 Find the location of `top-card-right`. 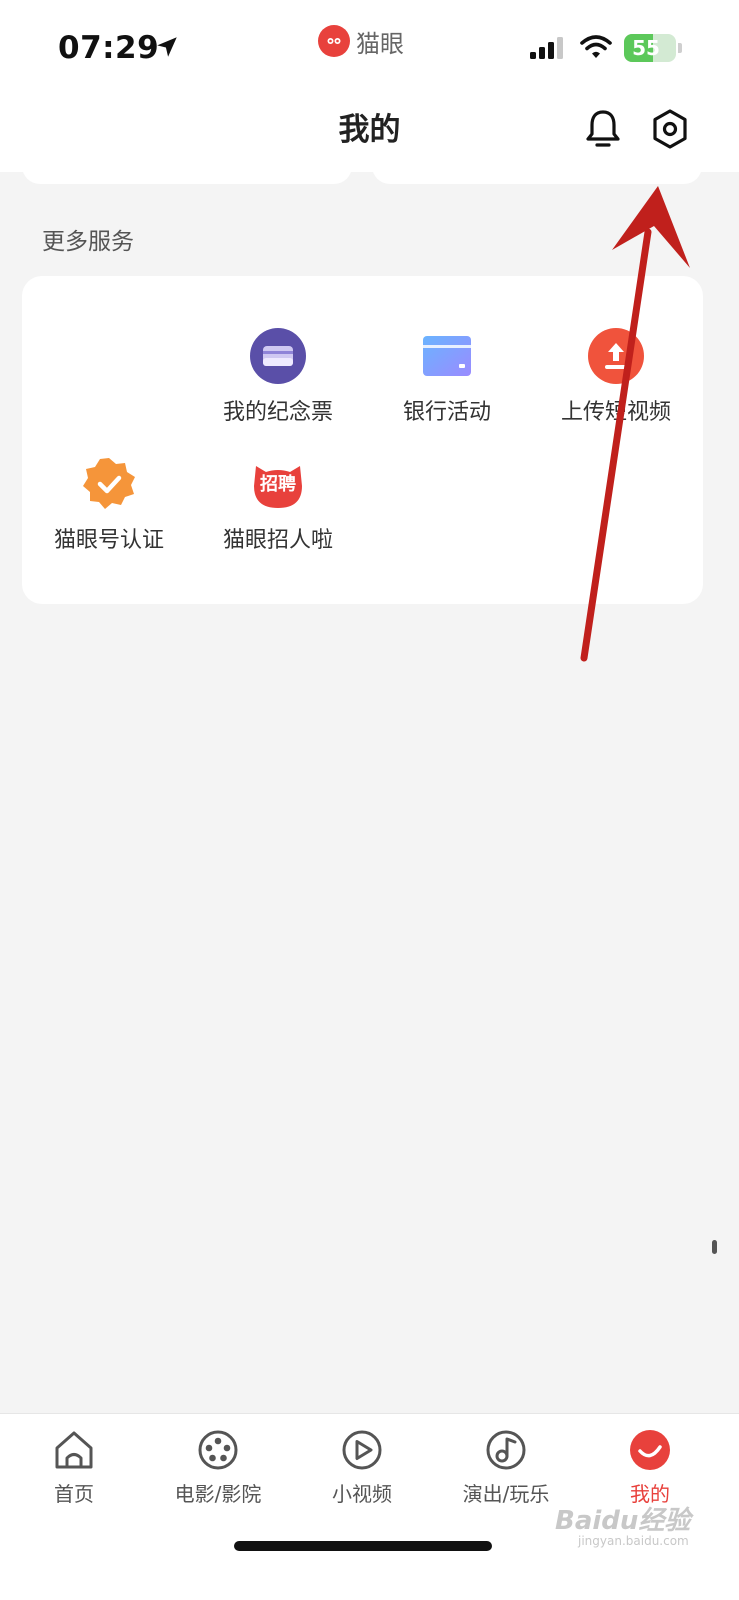

top-card-right is located at coordinates (537, 172).